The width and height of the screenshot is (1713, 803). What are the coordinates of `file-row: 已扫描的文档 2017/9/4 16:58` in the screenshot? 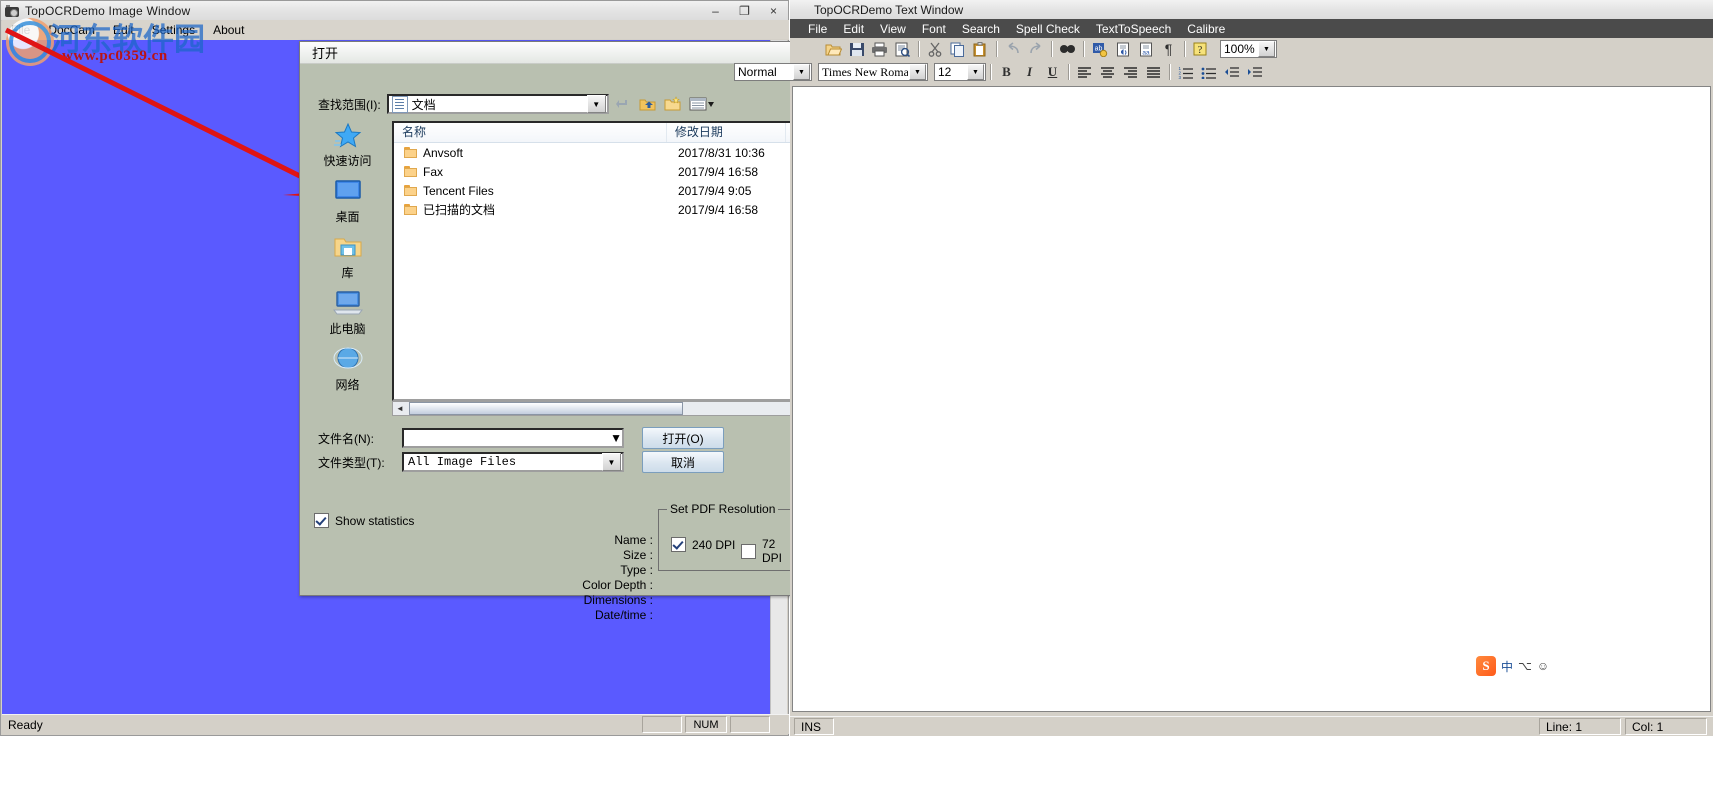 It's located at (595, 209).